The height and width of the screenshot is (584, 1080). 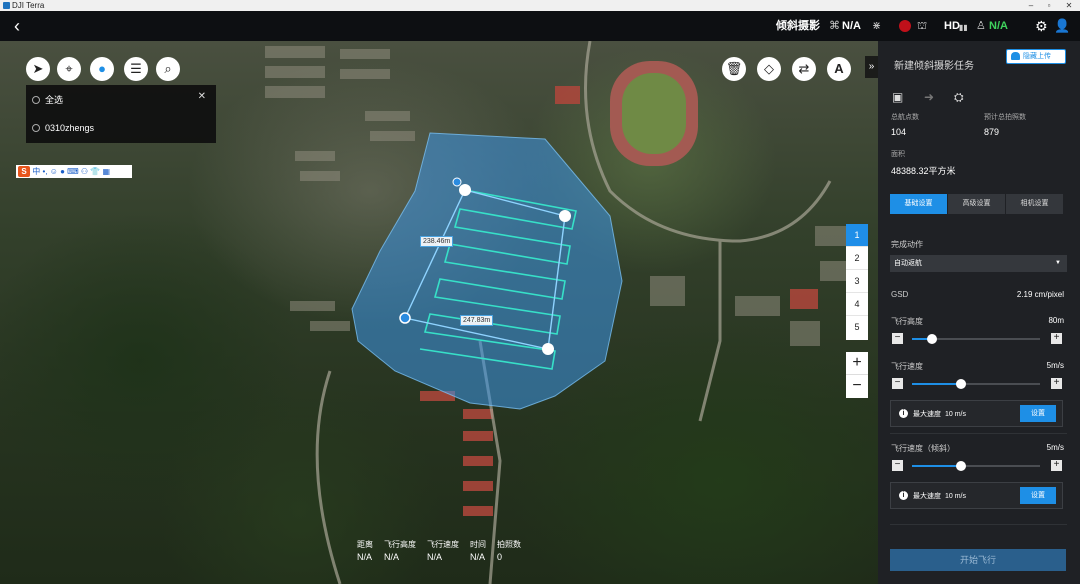 I want to click on signal-icon: ⋇, so click(x=877, y=26).